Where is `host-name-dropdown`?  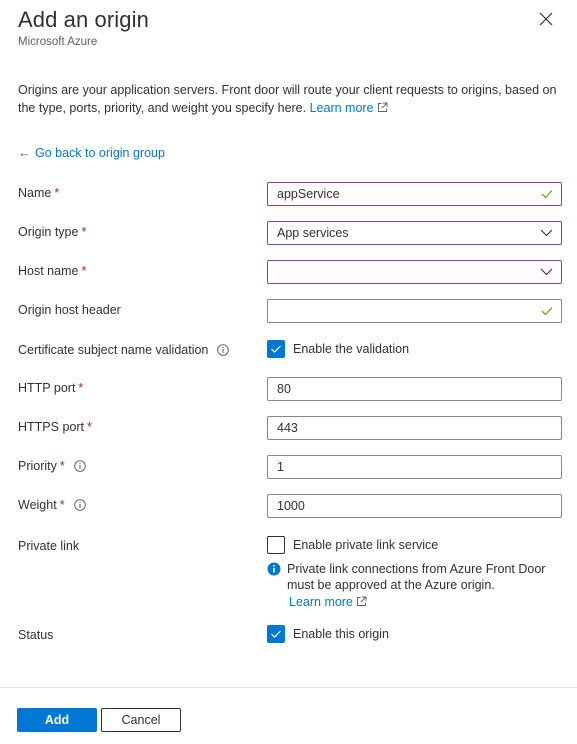
host-name-dropdown is located at coordinates (414, 272).